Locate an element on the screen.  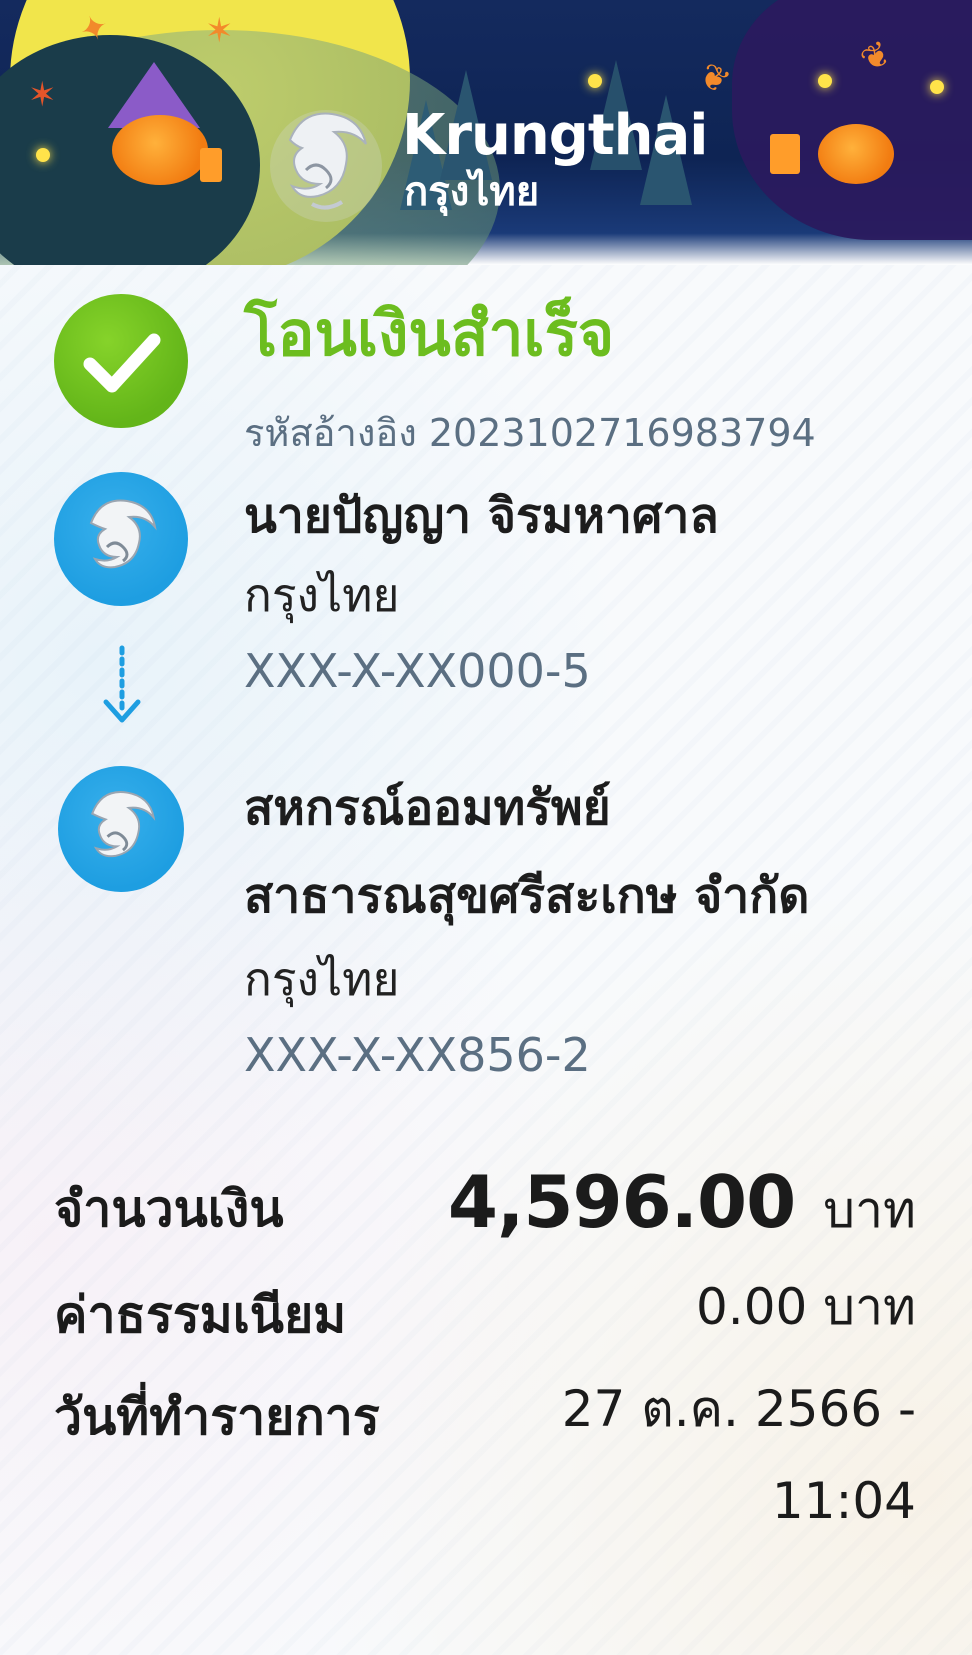
time-value: 11:04 is located at coordinates (843, 1501).